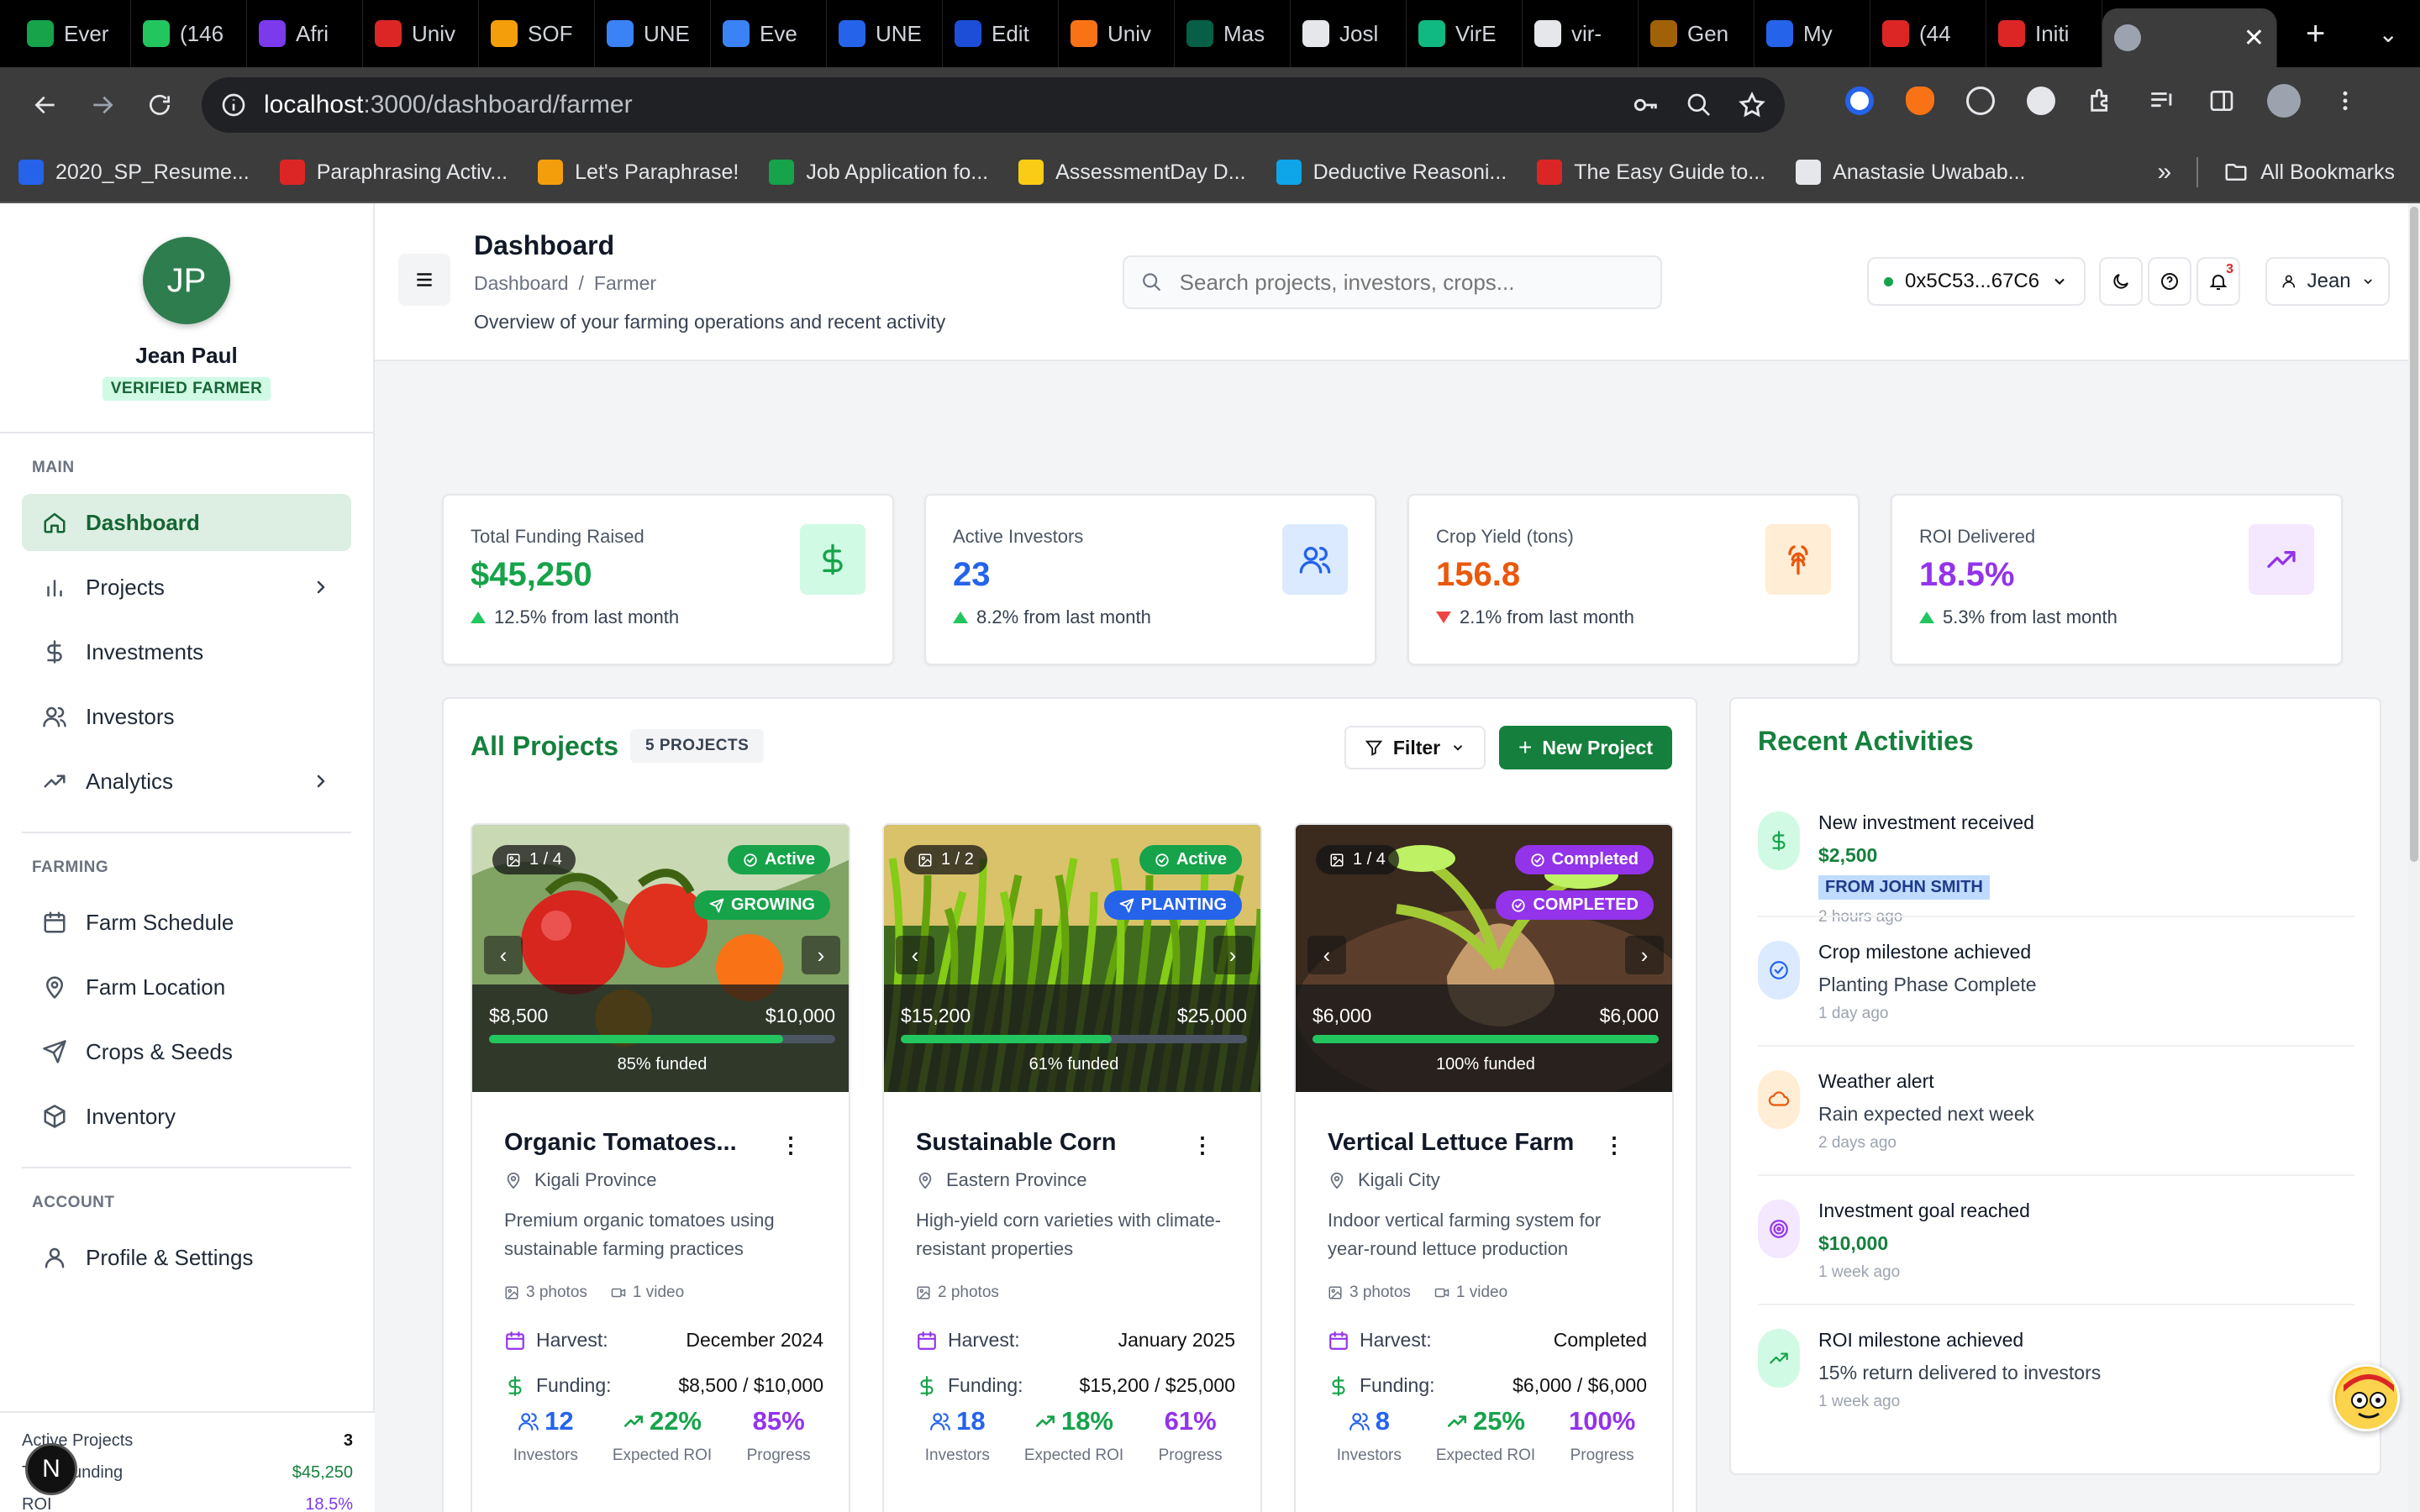  Describe the element at coordinates (2044, 33) in the screenshot. I see `browser-tab: Initi` at that location.